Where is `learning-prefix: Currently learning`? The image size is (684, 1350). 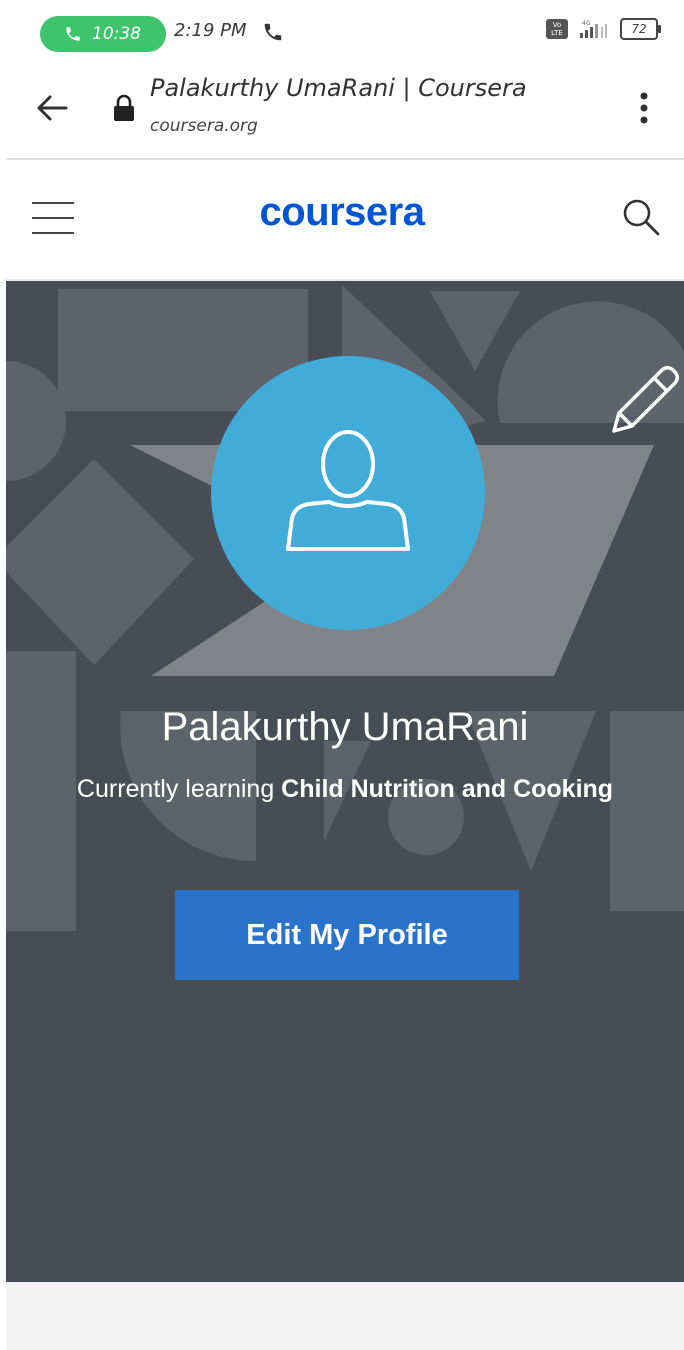
learning-prefix: Currently learning is located at coordinates (179, 789).